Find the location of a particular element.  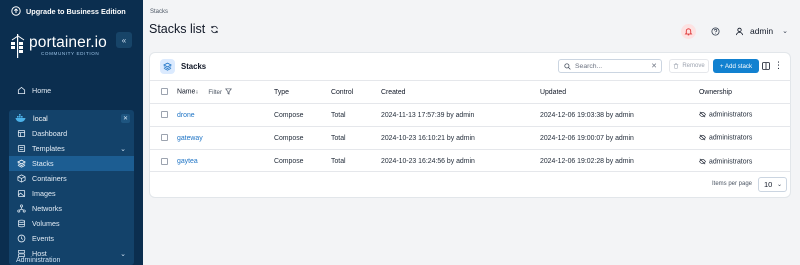

stack-name-link: gaytea is located at coordinates (187, 161).